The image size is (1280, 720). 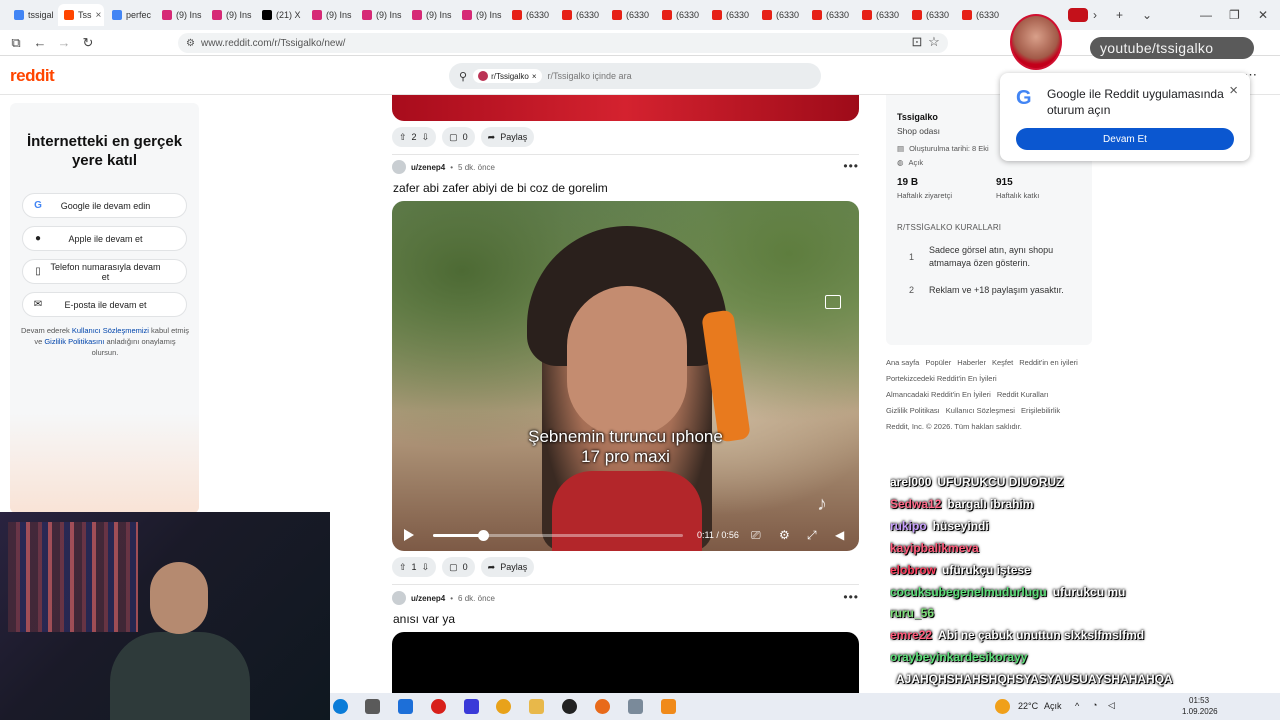 I want to click on footer-link: Popüler, so click(x=938, y=362).